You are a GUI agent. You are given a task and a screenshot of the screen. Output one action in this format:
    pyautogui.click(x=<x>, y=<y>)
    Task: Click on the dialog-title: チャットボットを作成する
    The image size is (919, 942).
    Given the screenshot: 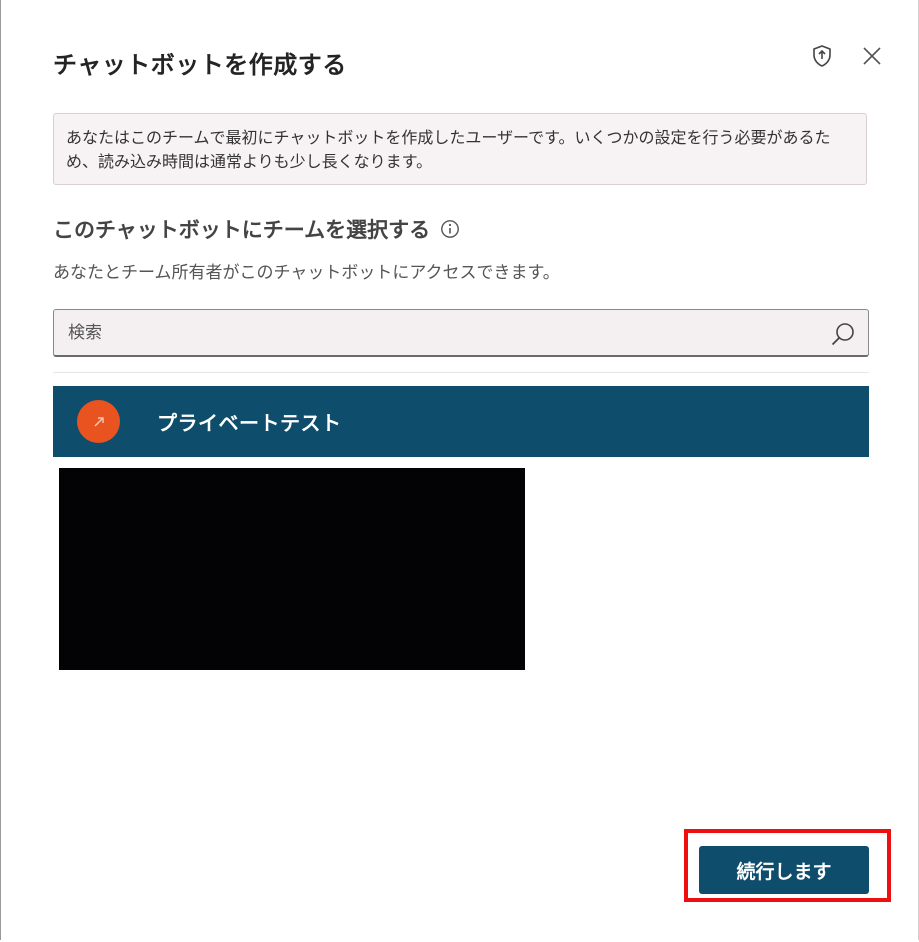 What is the action you would take?
    pyautogui.click(x=200, y=65)
    